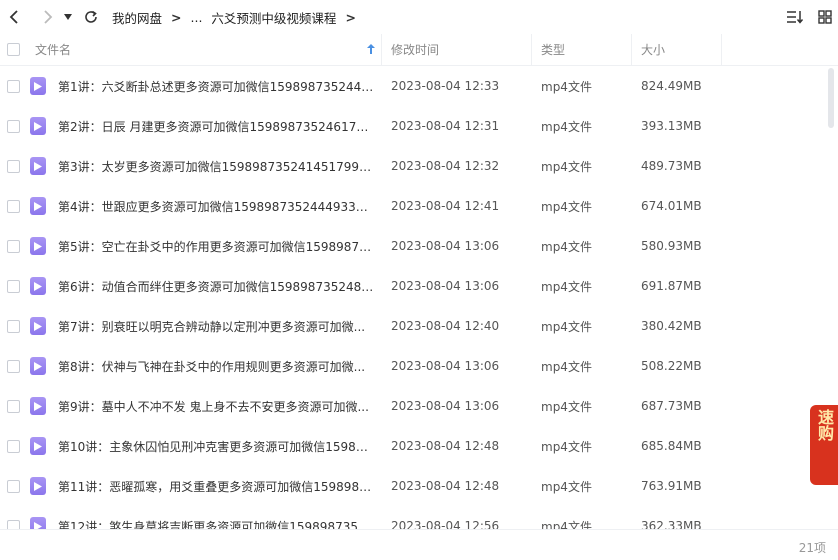 The width and height of the screenshot is (838, 560). I want to click on header-check-cell, so click(13, 50).